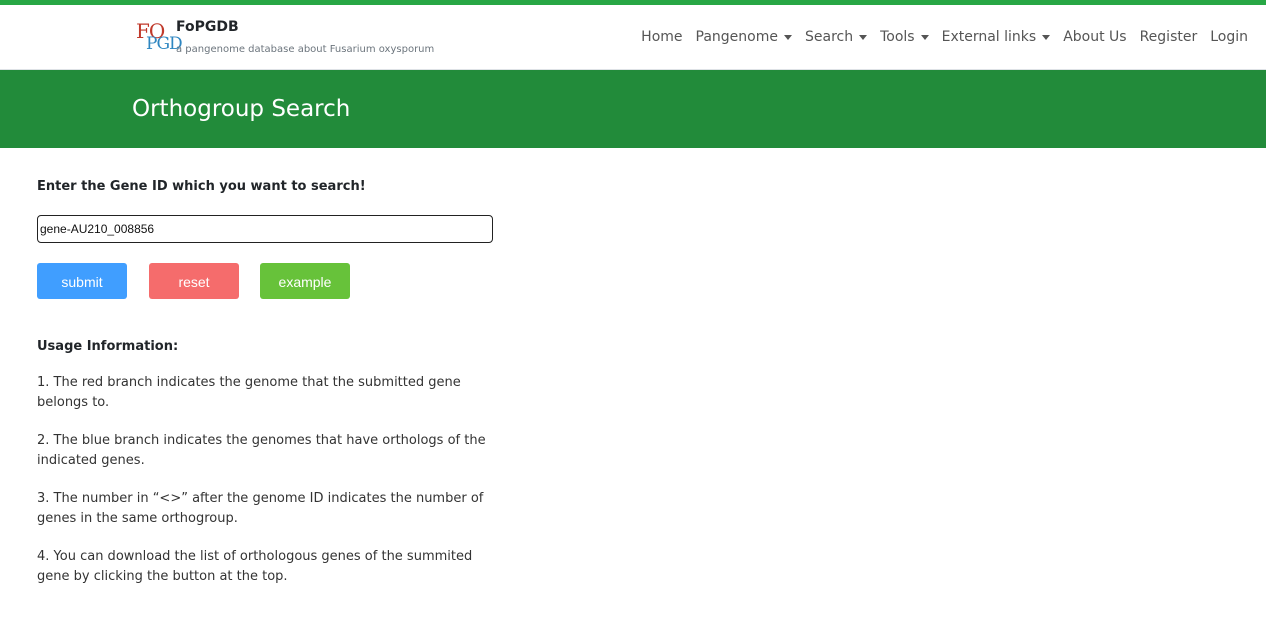  I want to click on nav-home-label: Home, so click(662, 37).